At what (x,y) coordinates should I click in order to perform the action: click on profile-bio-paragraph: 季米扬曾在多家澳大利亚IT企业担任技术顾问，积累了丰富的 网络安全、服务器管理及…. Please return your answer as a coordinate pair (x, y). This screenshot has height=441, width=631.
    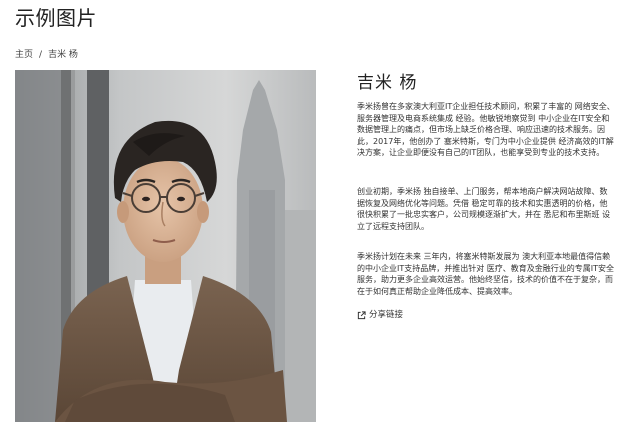
    Looking at the image, I should click on (486, 130).